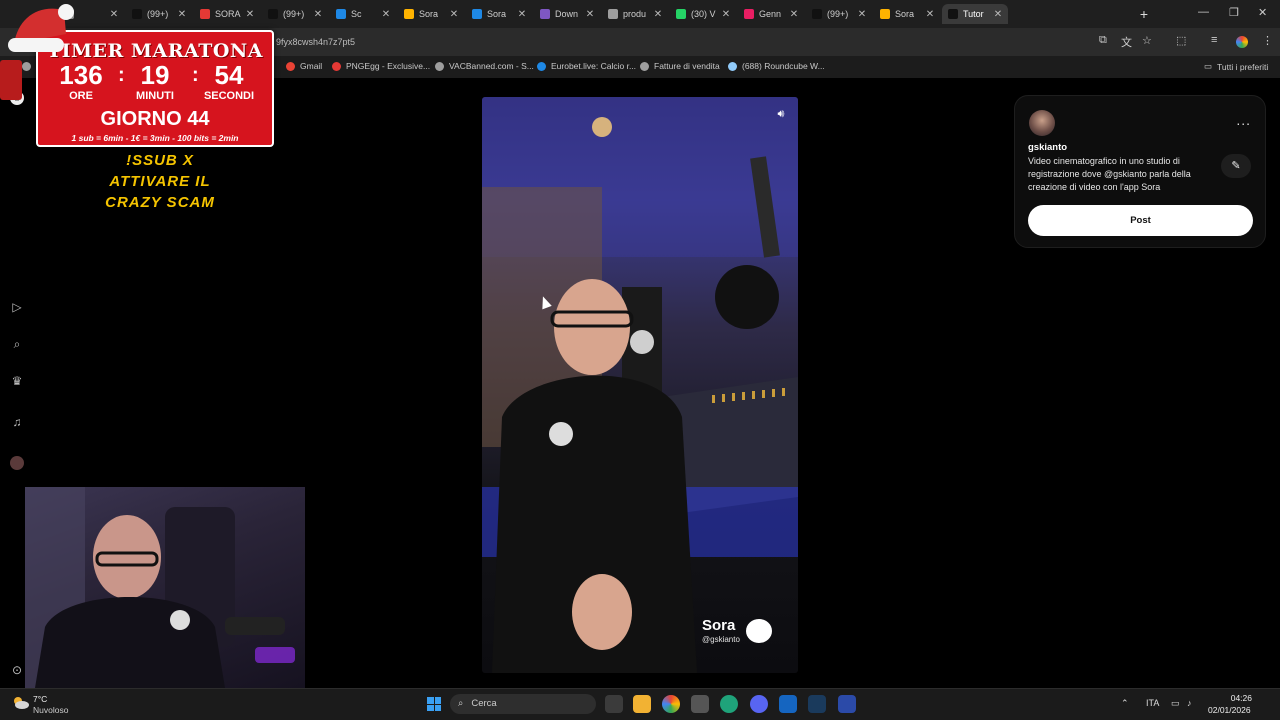 The height and width of the screenshot is (720, 1280). What do you see at coordinates (17, 463) in the screenshot?
I see `profile-avatar` at bounding box center [17, 463].